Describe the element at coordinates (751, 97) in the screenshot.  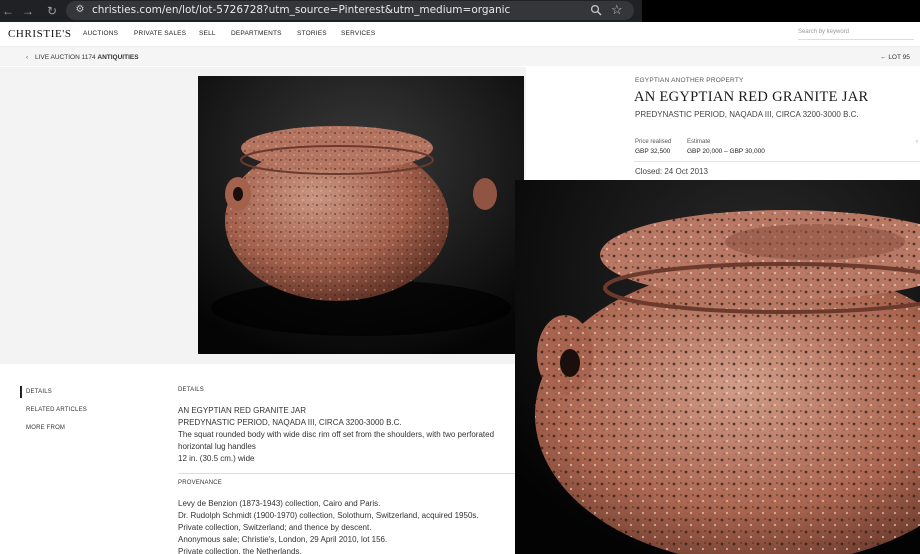
I see `lot-title: AN EGYPTIAN RED GRANITE JAR` at that location.